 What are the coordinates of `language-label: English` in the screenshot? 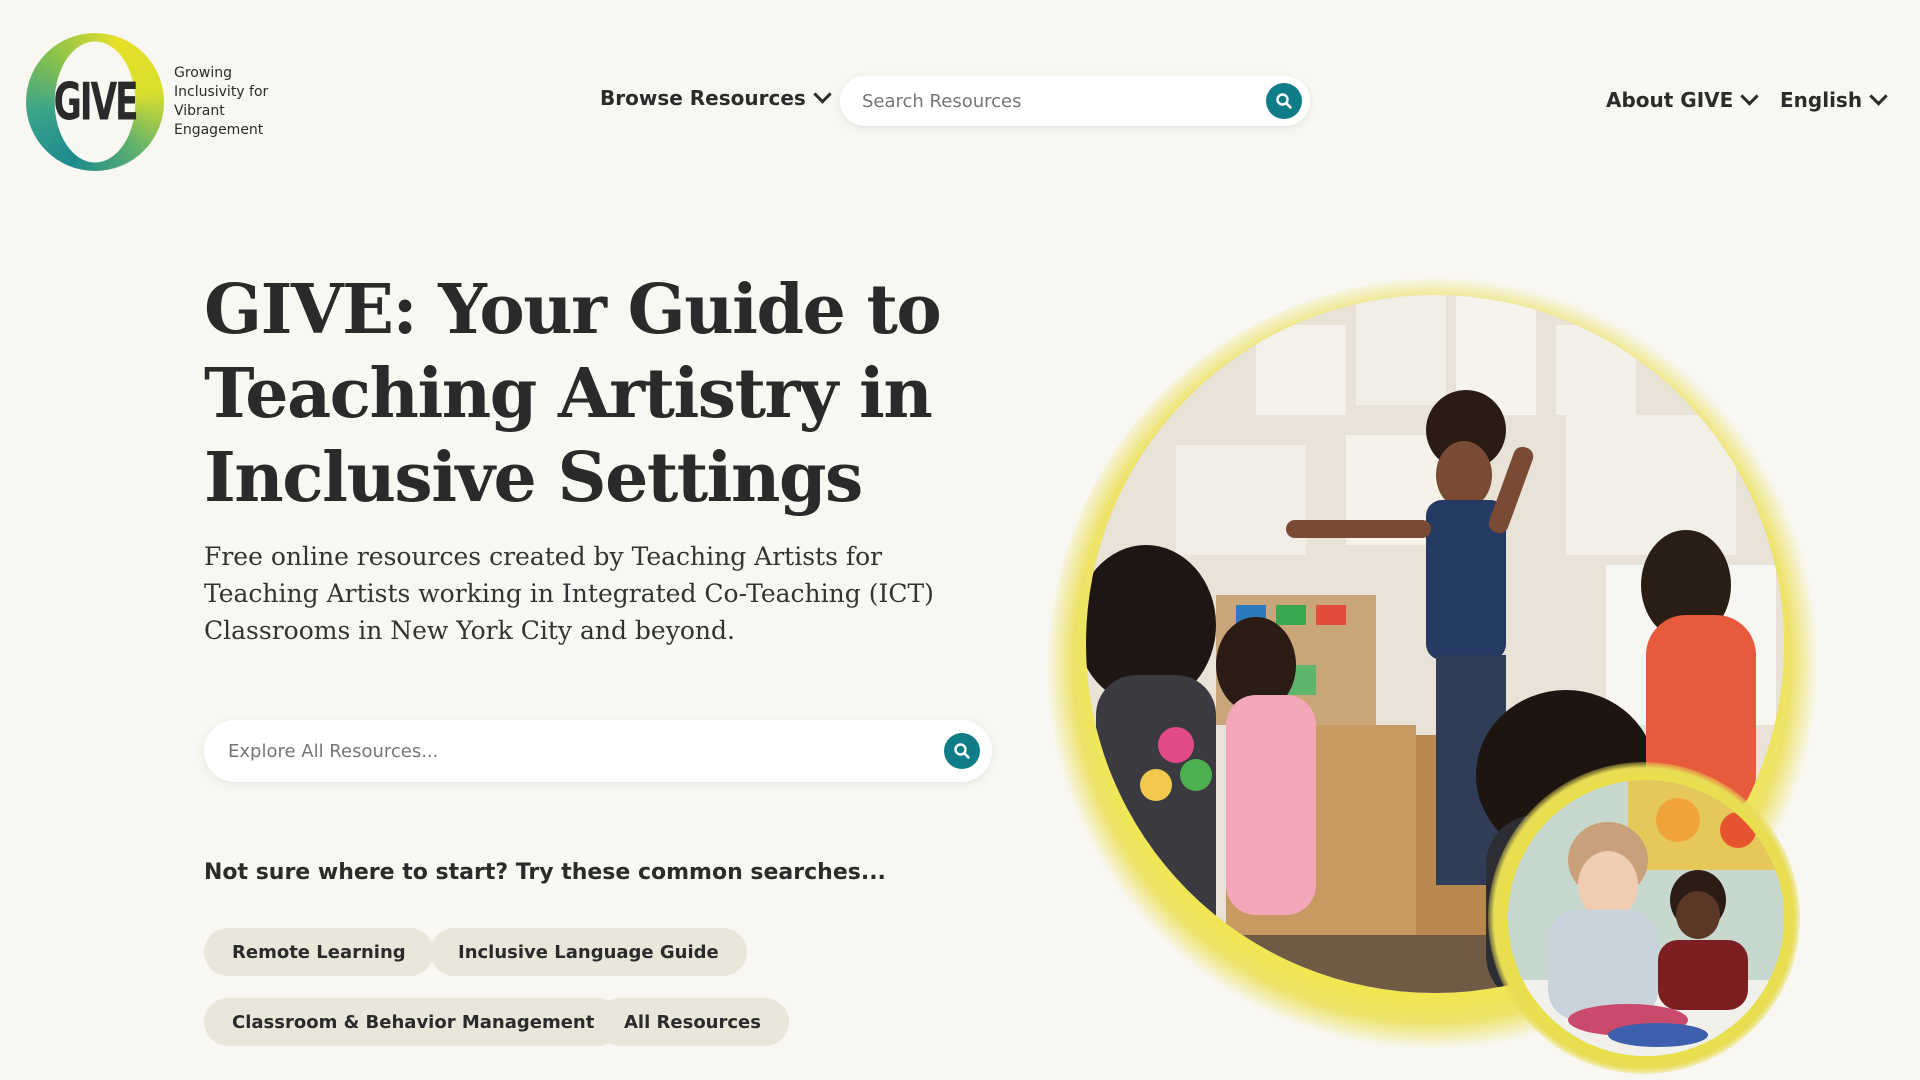 It's located at (1821, 100).